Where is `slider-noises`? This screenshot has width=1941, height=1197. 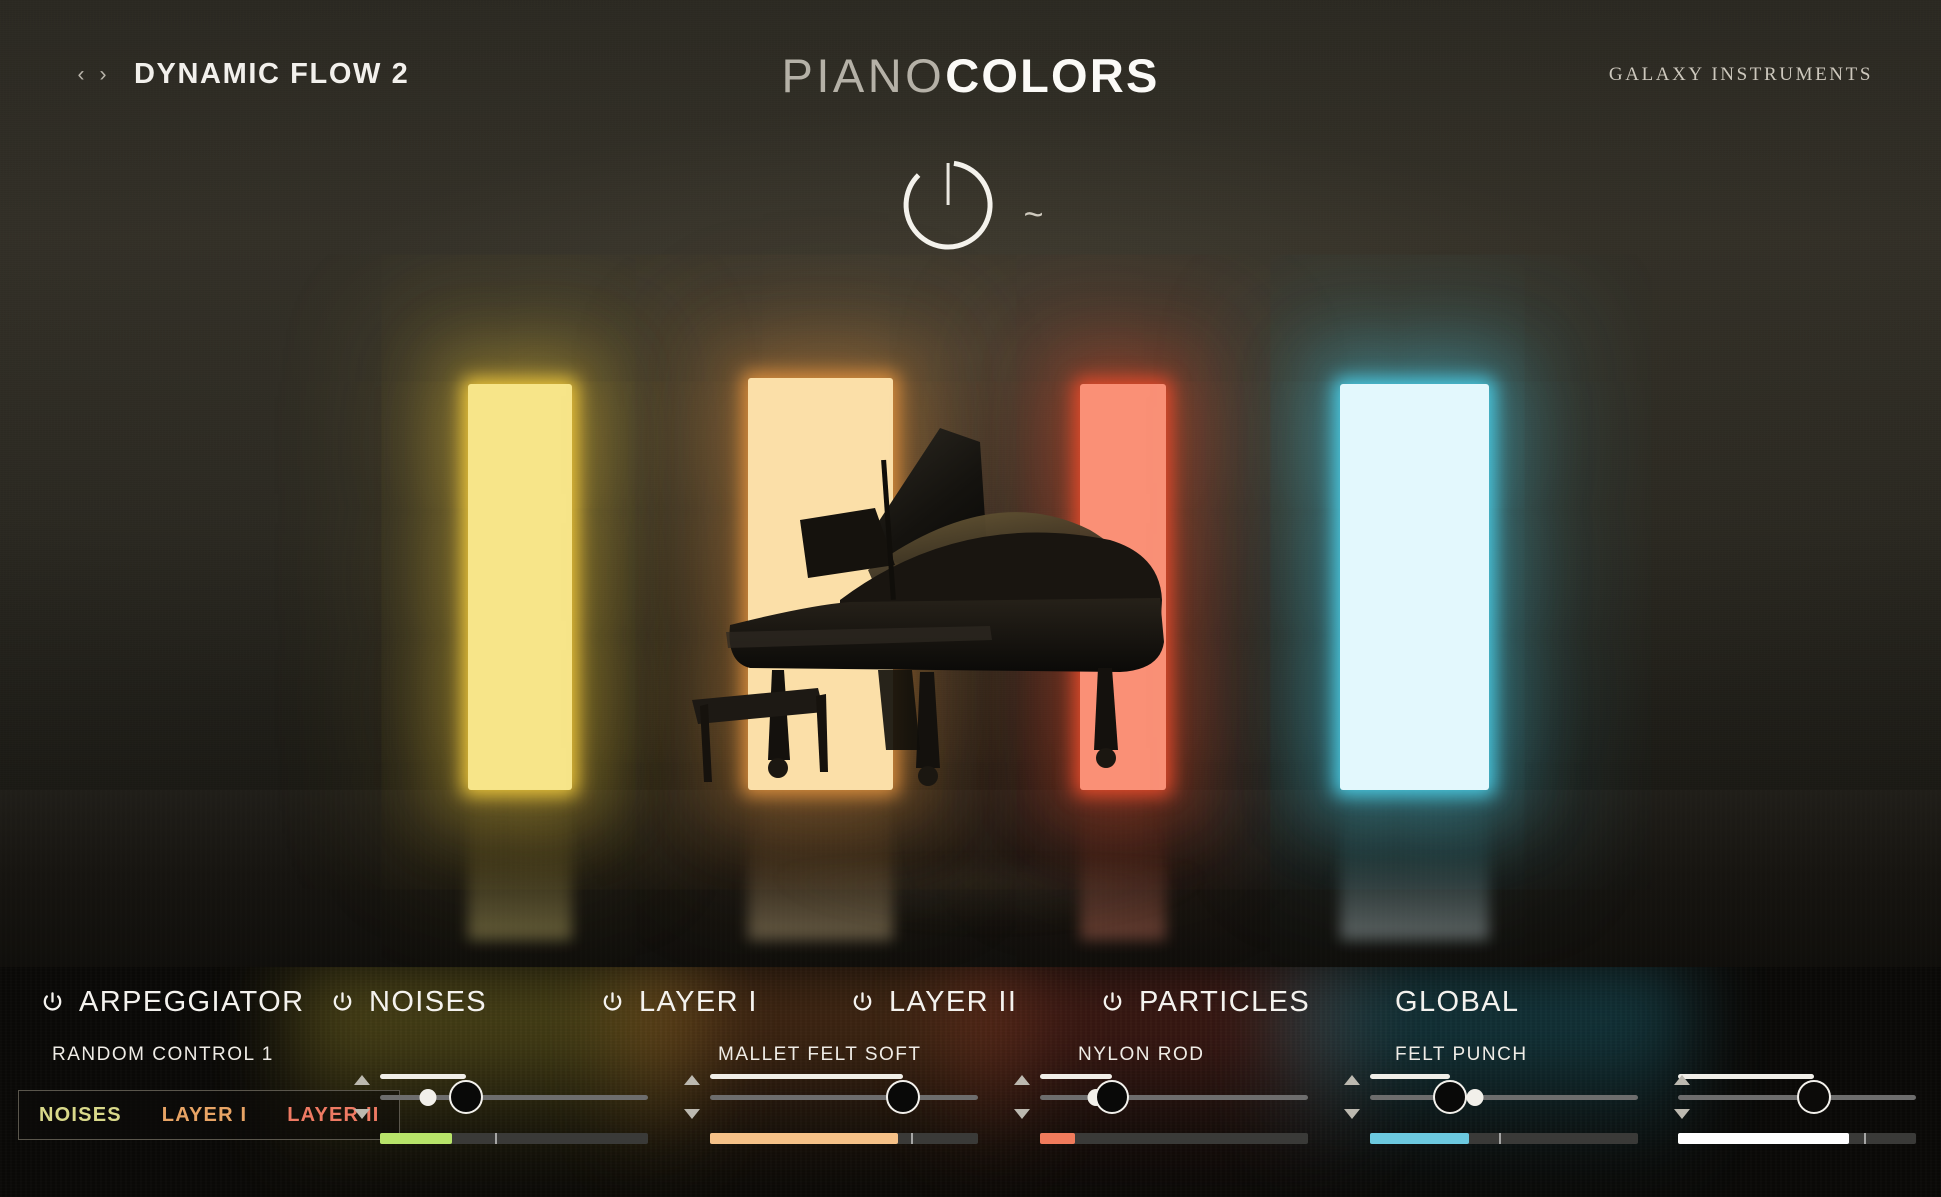 slider-noises is located at coordinates (514, 1097).